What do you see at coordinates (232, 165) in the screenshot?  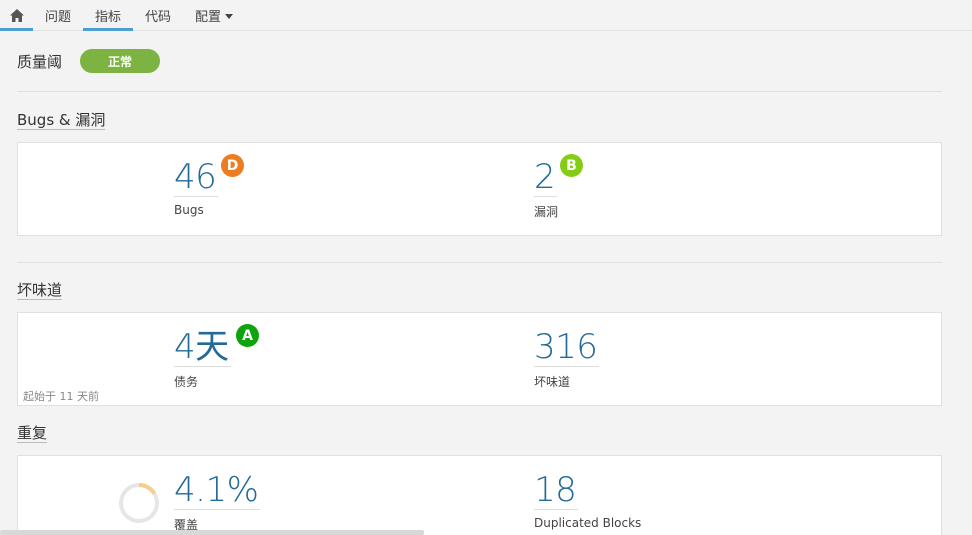 I see `bugs-rating-badge: D` at bounding box center [232, 165].